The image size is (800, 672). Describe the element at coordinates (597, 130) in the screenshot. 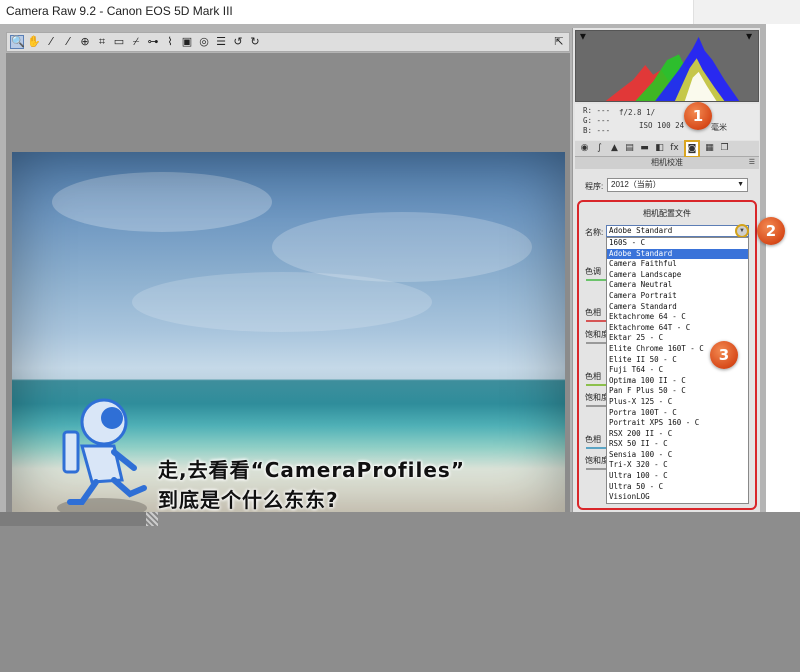

I see `b-value: B: ---` at that location.